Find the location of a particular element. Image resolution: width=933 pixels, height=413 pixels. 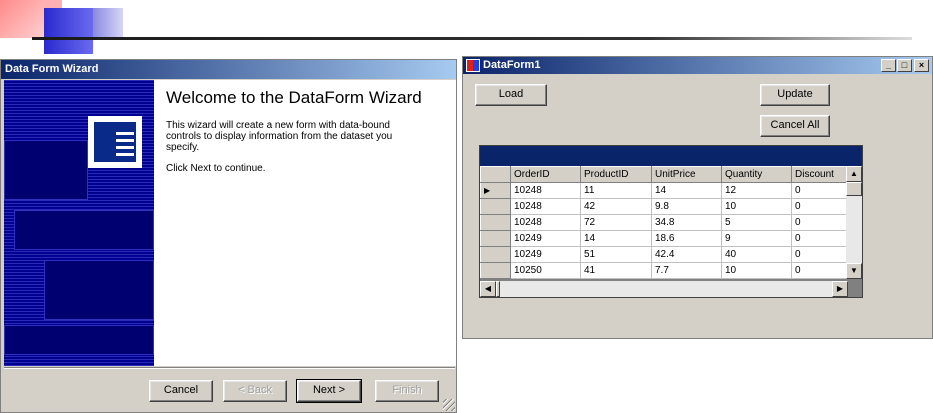

next-button: Next > is located at coordinates (329, 391).